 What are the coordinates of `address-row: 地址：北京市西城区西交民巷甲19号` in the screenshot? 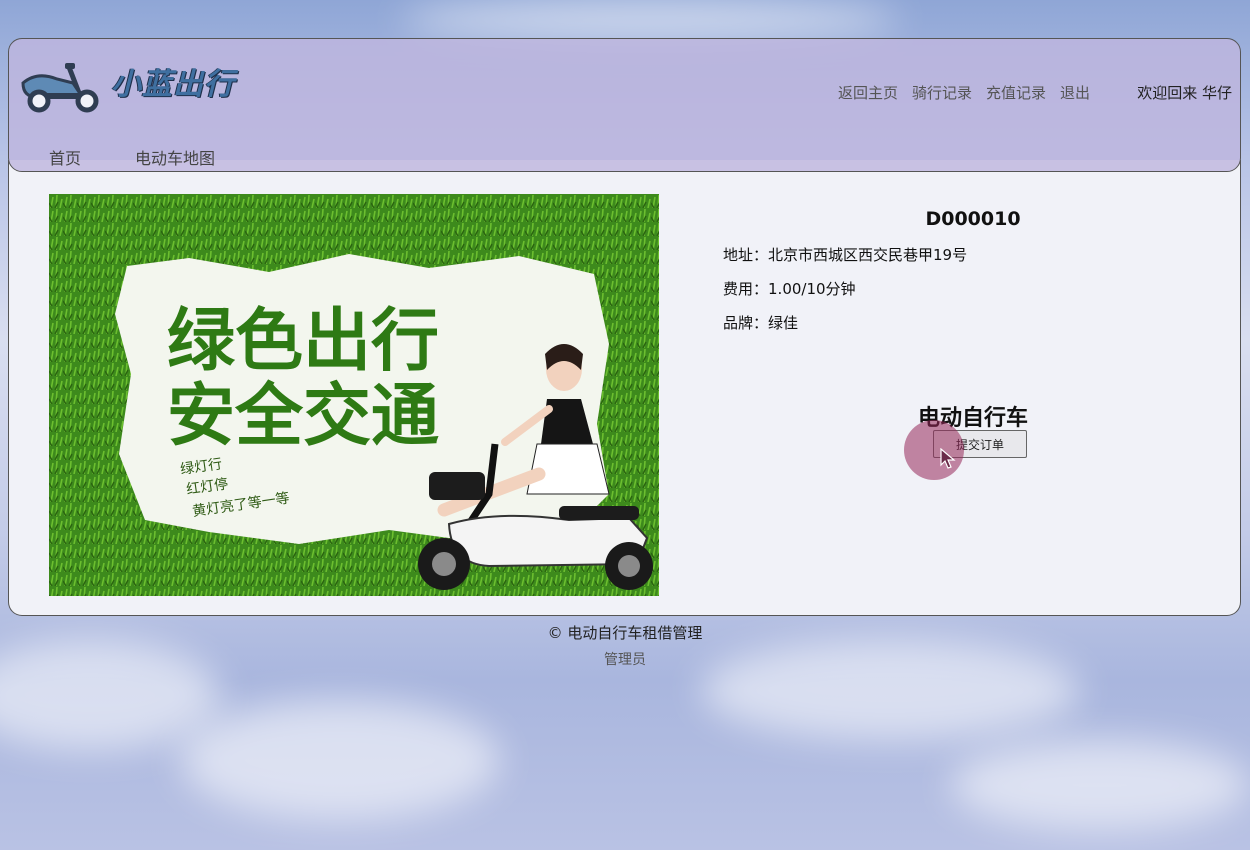 It's located at (845, 254).